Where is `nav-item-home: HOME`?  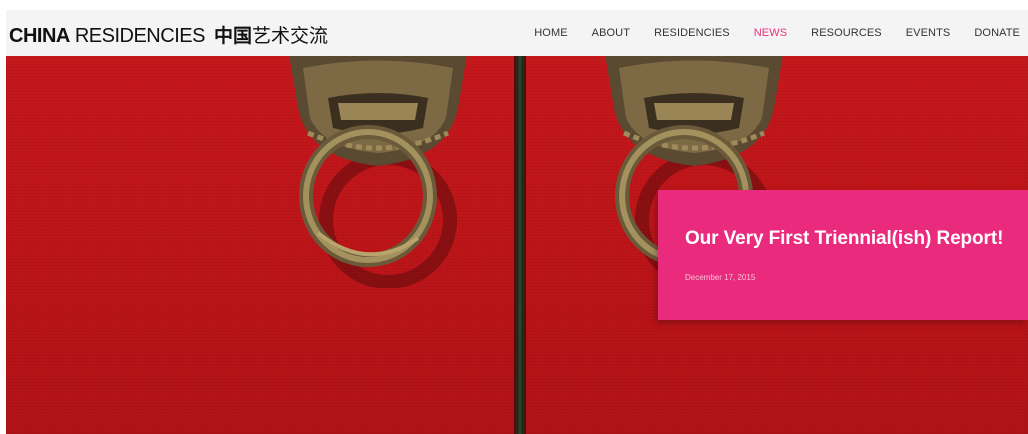 nav-item-home: HOME is located at coordinates (550, 33).